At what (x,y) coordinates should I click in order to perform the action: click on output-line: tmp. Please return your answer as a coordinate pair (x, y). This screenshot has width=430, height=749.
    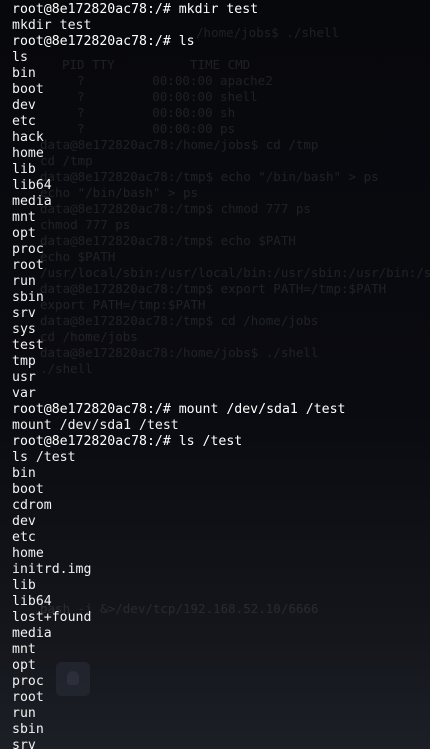
    Looking at the image, I should click on (24, 361).